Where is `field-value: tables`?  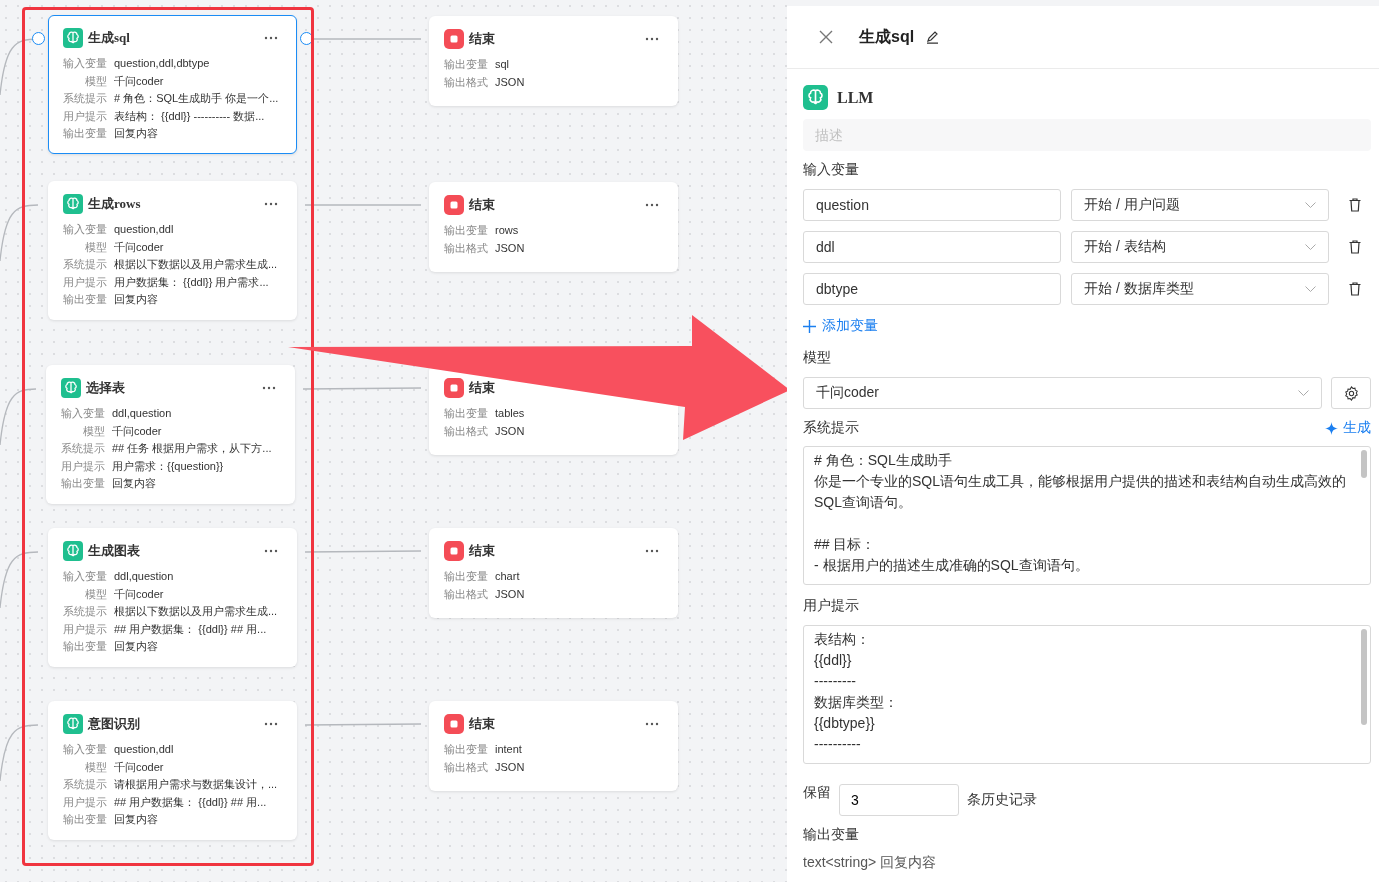
field-value: tables is located at coordinates (510, 413).